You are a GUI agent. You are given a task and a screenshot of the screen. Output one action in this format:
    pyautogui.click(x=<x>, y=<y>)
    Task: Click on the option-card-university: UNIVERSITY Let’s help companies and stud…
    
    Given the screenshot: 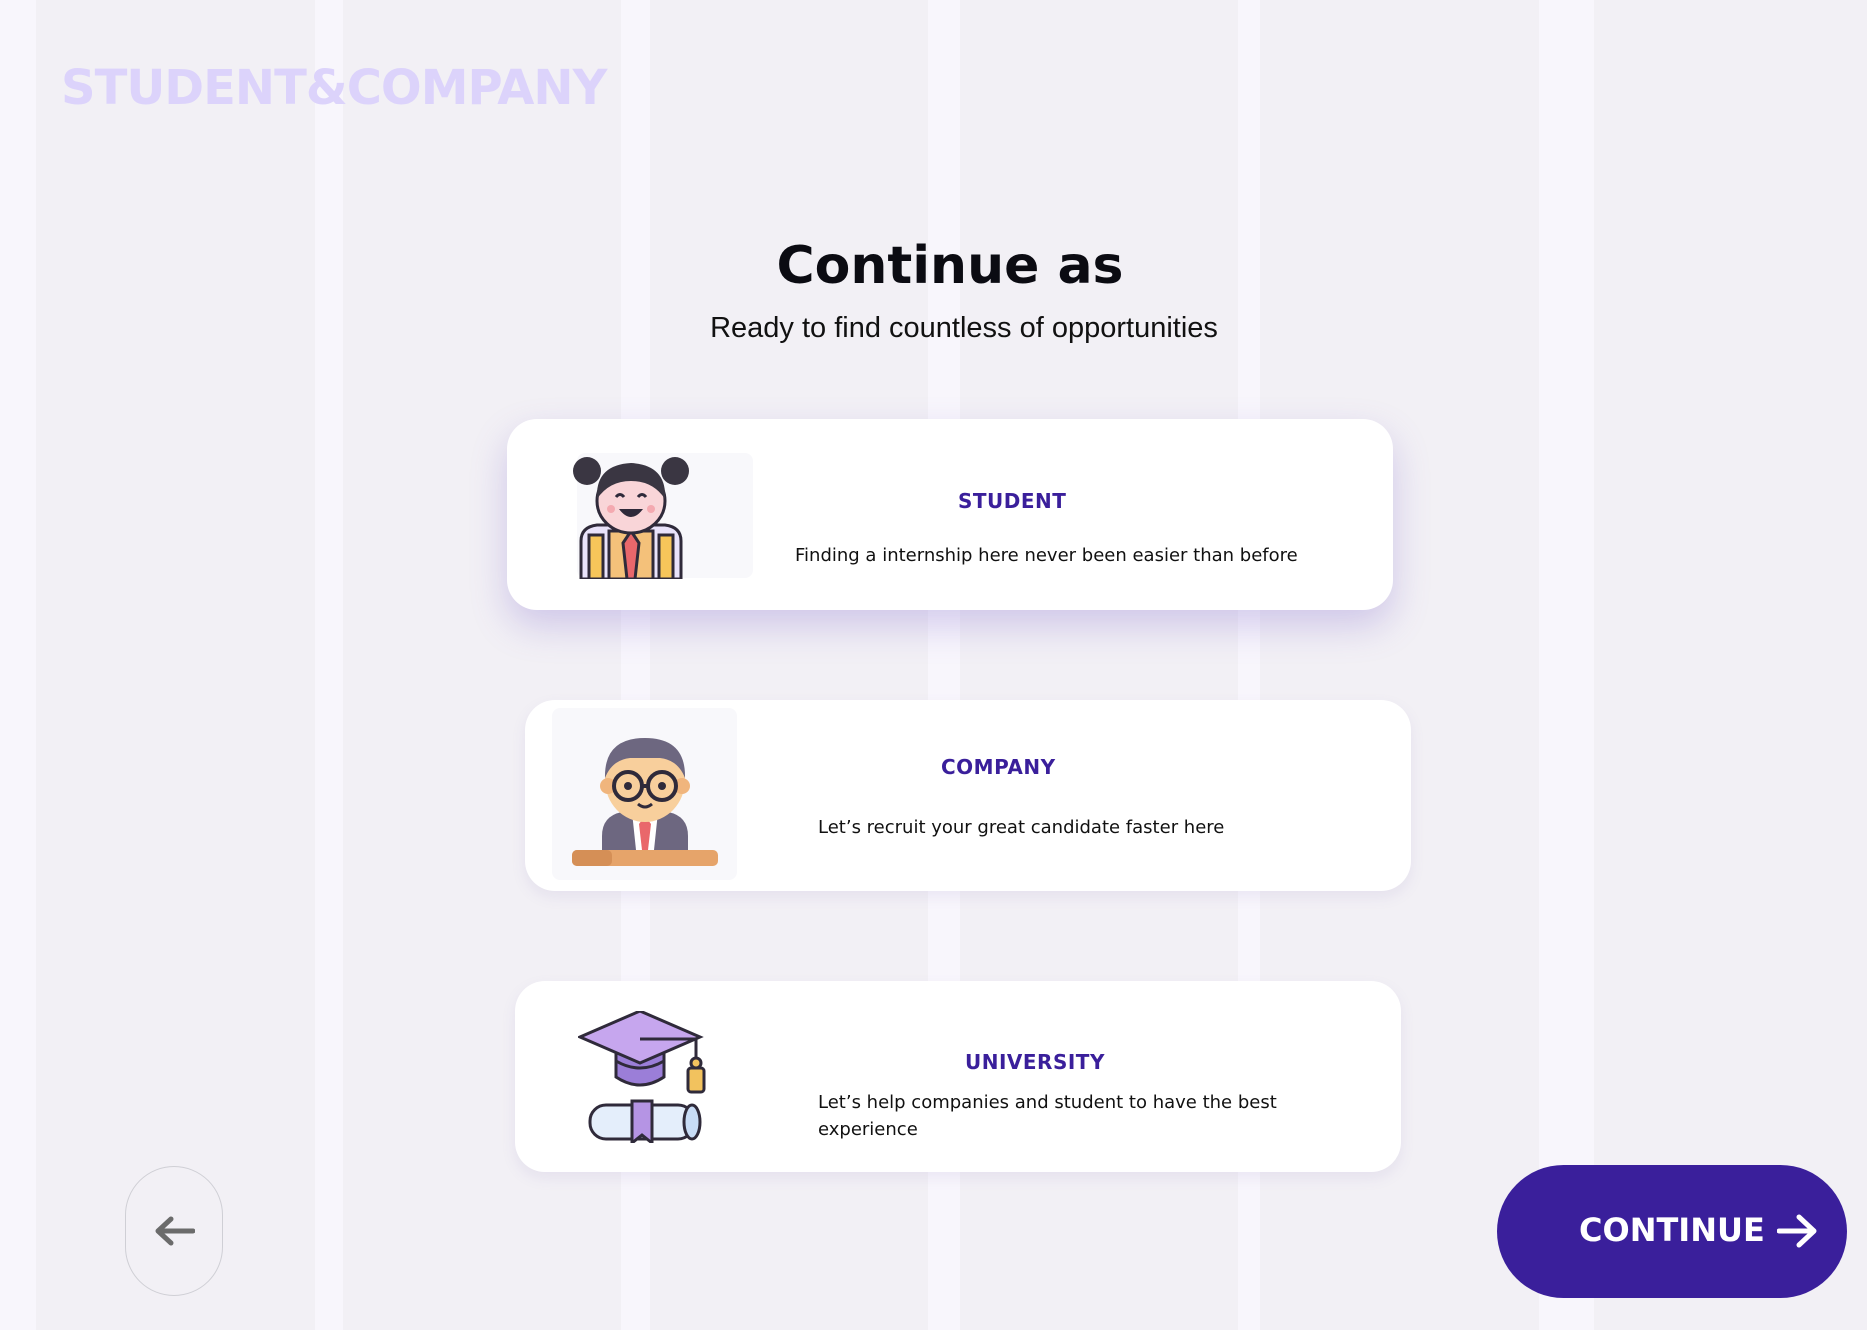 What is the action you would take?
    pyautogui.click(x=958, y=1076)
    